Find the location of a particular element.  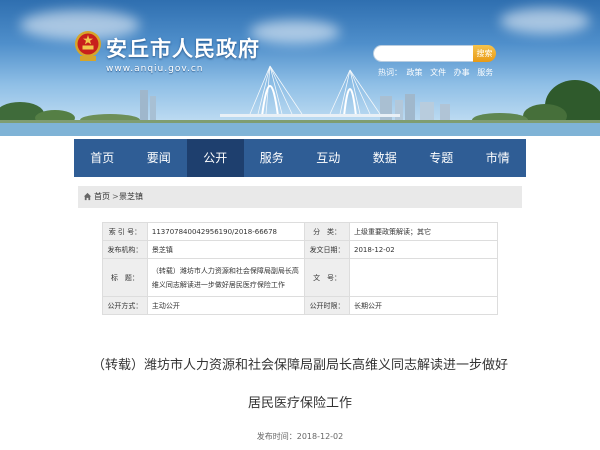

nav-item-service: 服务 is located at coordinates (272, 158).